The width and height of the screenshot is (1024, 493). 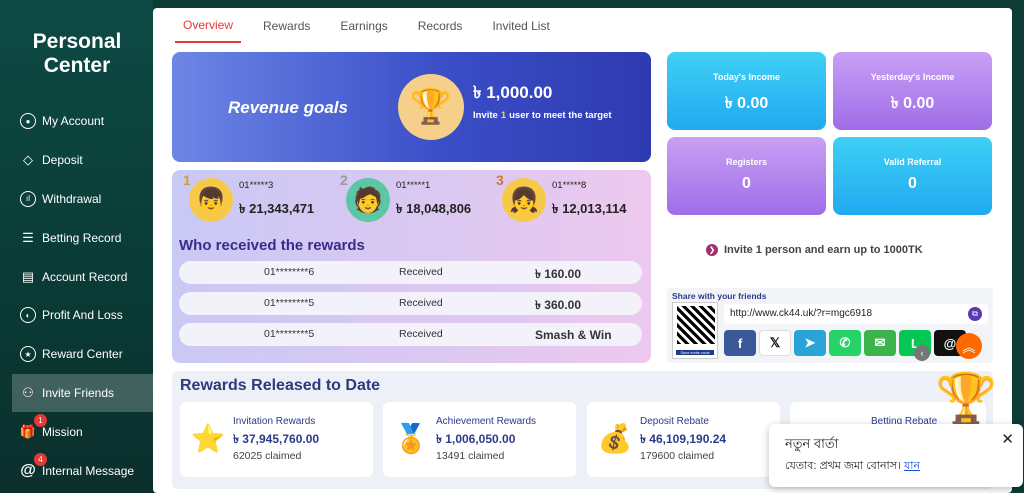 I want to click on sidebar-item-withdrawal: ıl Withdrawal, so click(x=82, y=199).